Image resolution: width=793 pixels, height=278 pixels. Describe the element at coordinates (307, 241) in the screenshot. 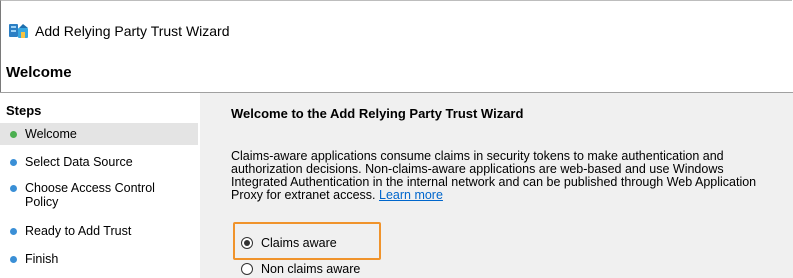

I see `highlight-box` at that location.